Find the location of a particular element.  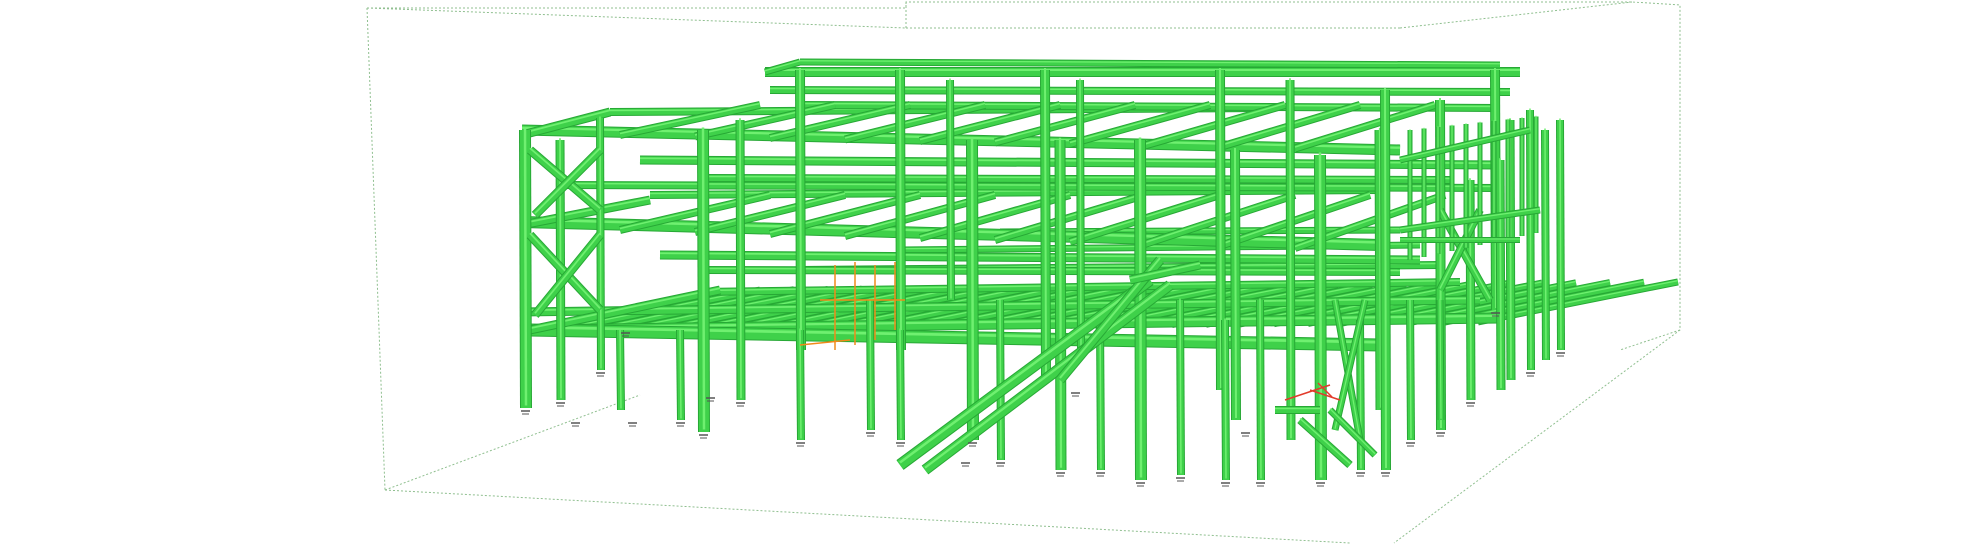

column-23-flange is located at coordinates (1470, 288).